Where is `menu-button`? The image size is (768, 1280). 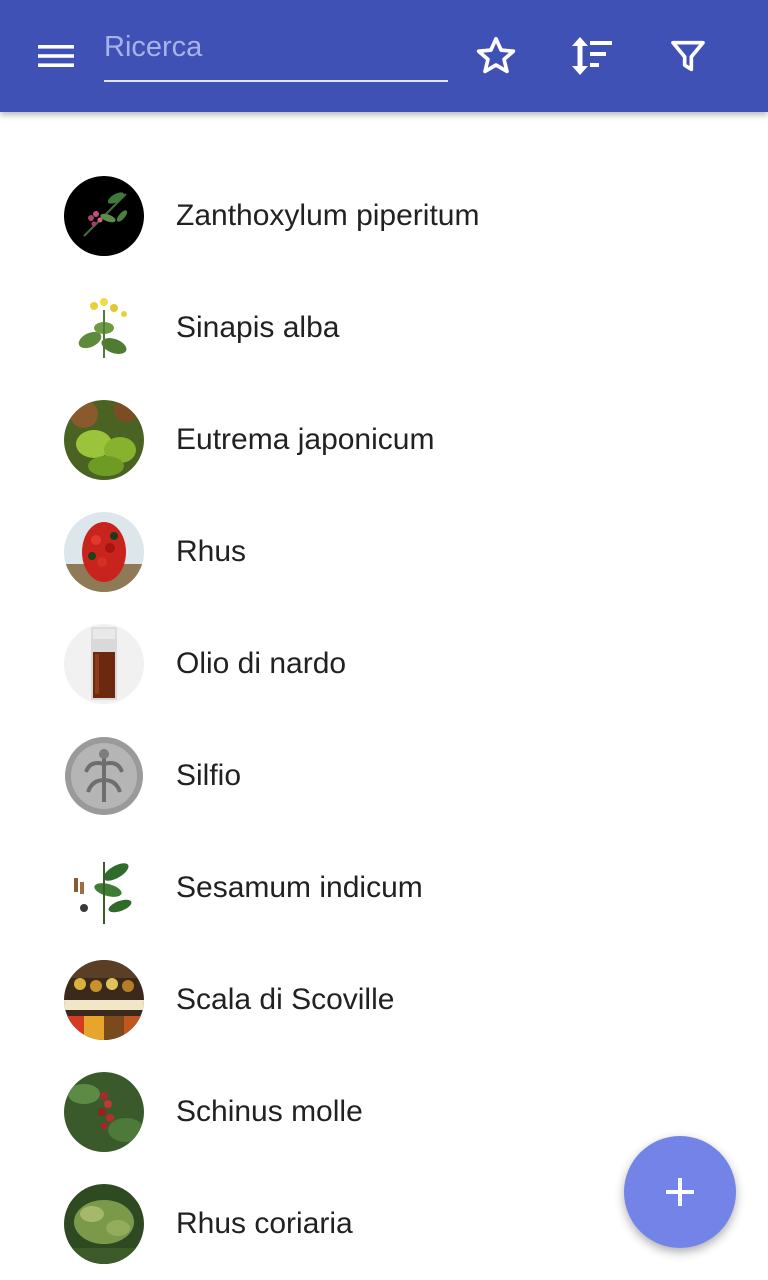 menu-button is located at coordinates (56, 56).